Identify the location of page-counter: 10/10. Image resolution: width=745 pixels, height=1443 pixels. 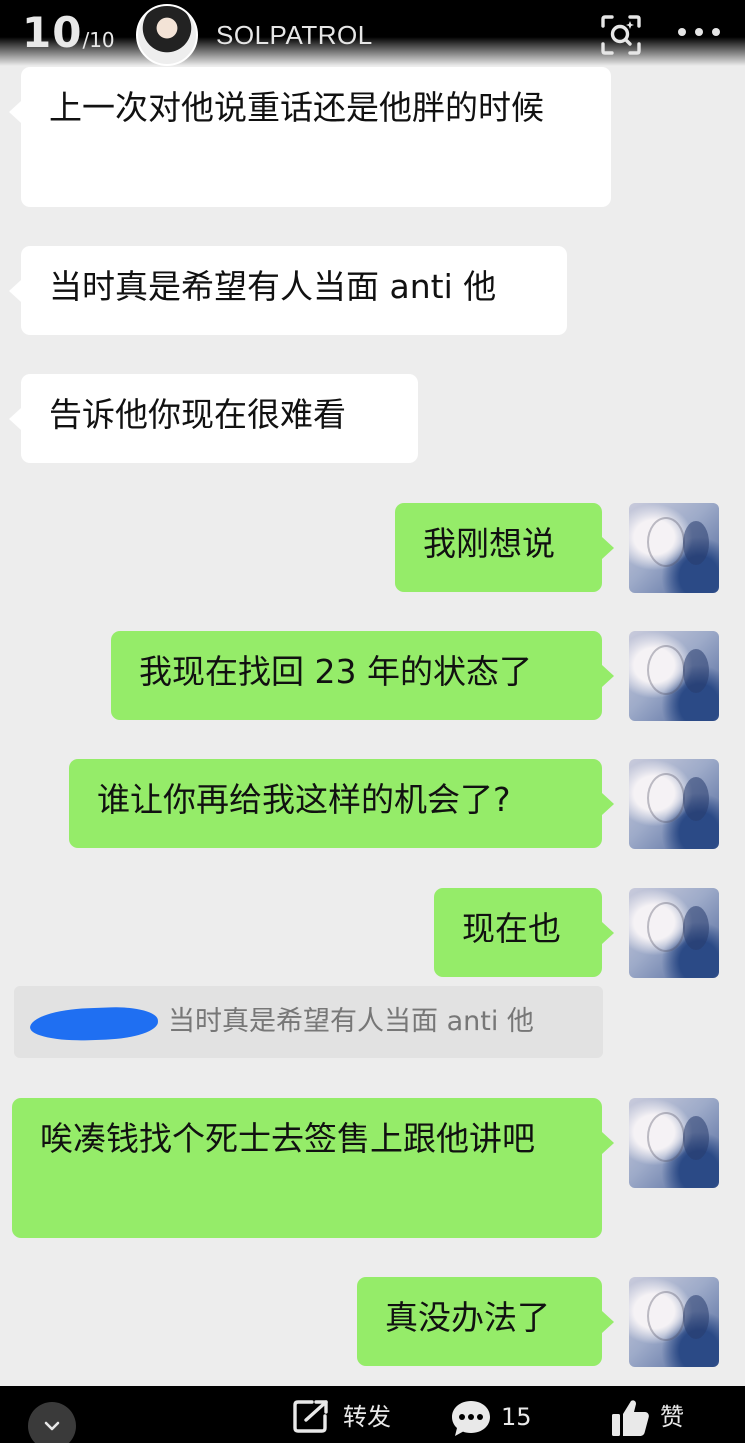
(68, 36).